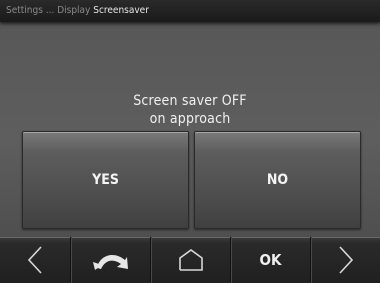  I want to click on ok-button: OK, so click(270, 260).